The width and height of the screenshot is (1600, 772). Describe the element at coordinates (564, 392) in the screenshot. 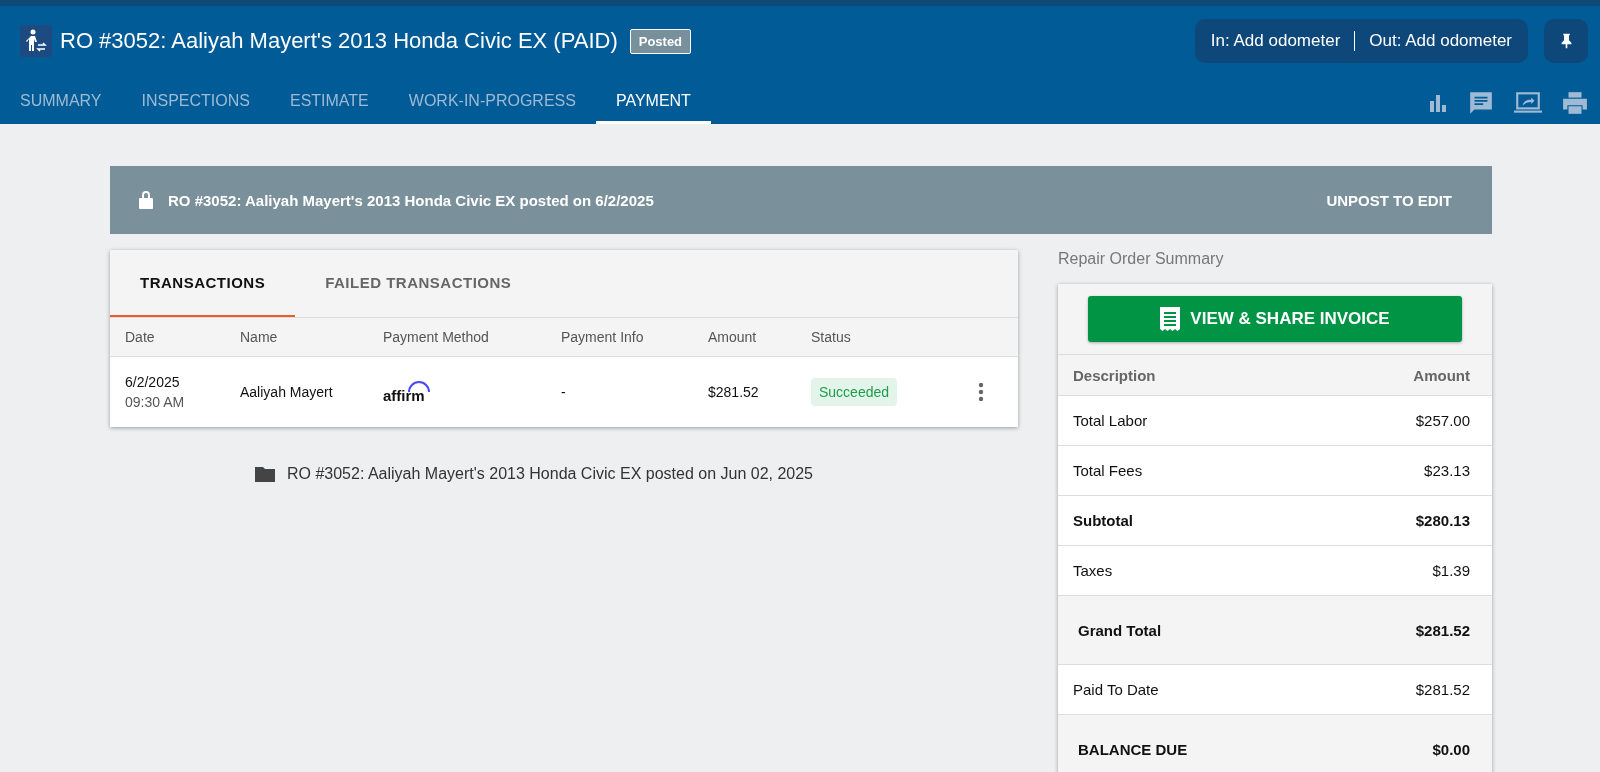

I see `payment-info-cell-text: -` at that location.